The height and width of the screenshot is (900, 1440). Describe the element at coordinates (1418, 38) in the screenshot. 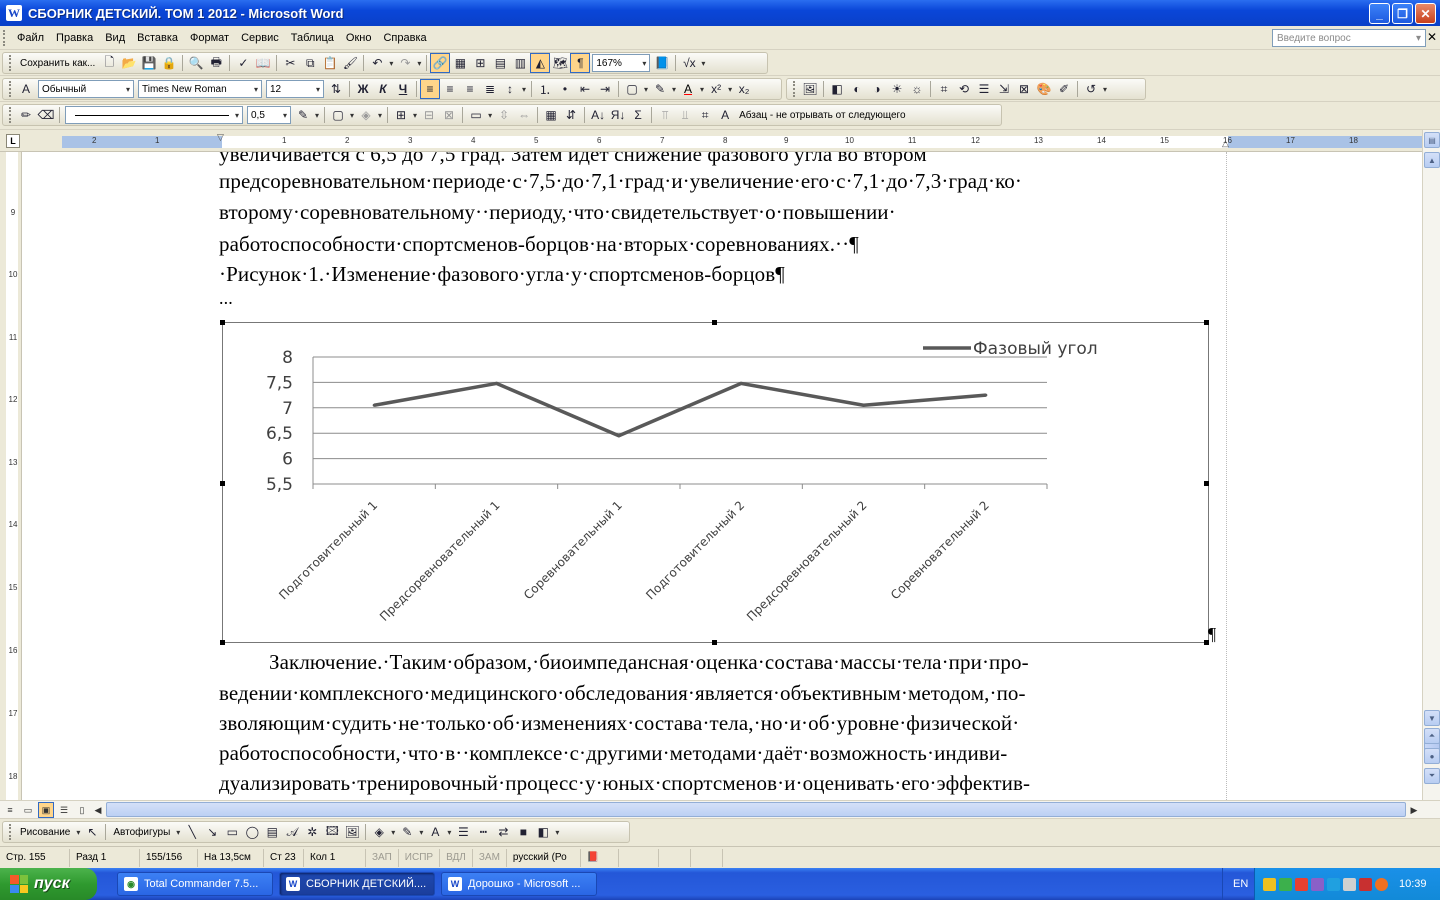

I see `chevron-down-icon: ▾` at that location.